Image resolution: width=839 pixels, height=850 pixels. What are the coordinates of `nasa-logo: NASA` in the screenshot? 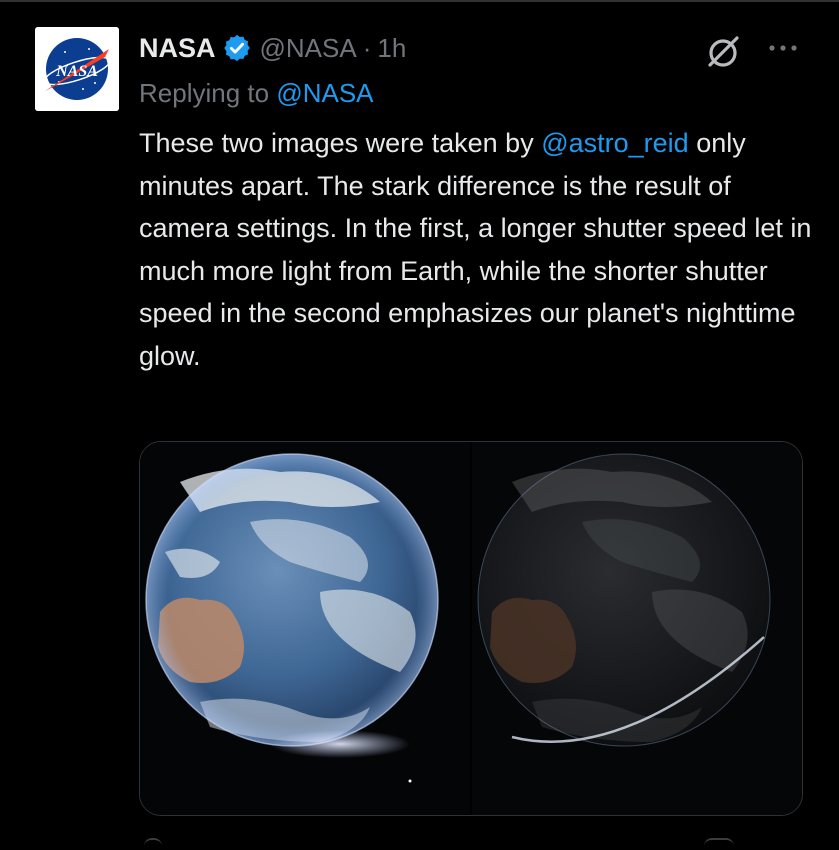 It's located at (77, 69).